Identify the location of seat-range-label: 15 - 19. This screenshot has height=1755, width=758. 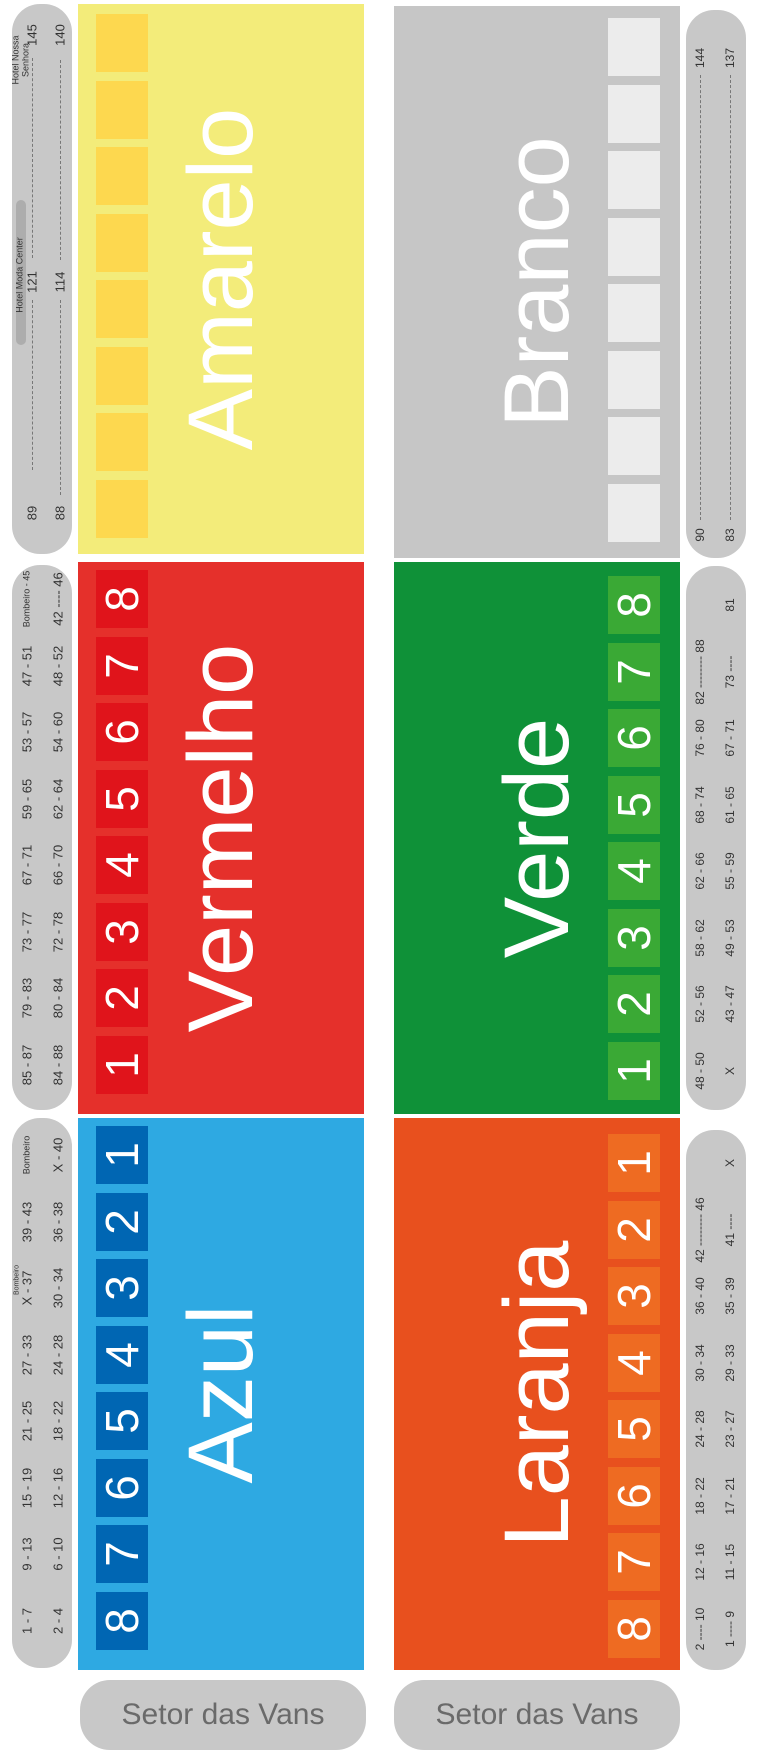
(27, 1487).